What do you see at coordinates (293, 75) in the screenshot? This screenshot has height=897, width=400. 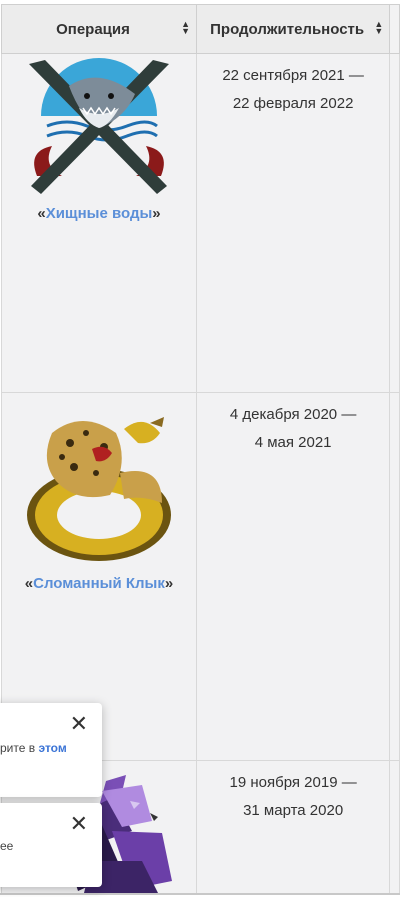 I see `duration-start: 22 сентября 2021 —` at bounding box center [293, 75].